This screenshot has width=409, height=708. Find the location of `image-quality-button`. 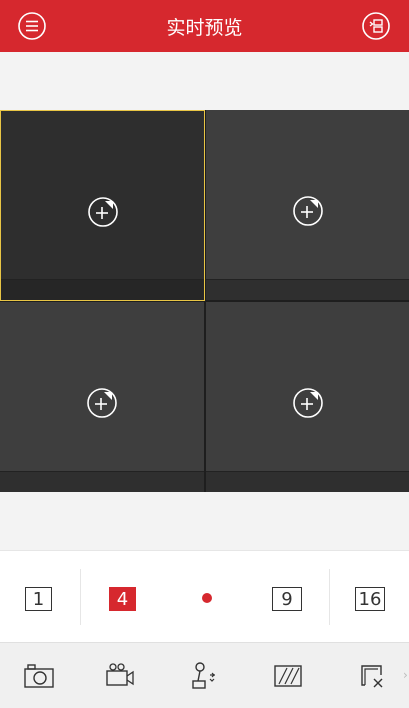

image-quality-button is located at coordinates (288, 676).